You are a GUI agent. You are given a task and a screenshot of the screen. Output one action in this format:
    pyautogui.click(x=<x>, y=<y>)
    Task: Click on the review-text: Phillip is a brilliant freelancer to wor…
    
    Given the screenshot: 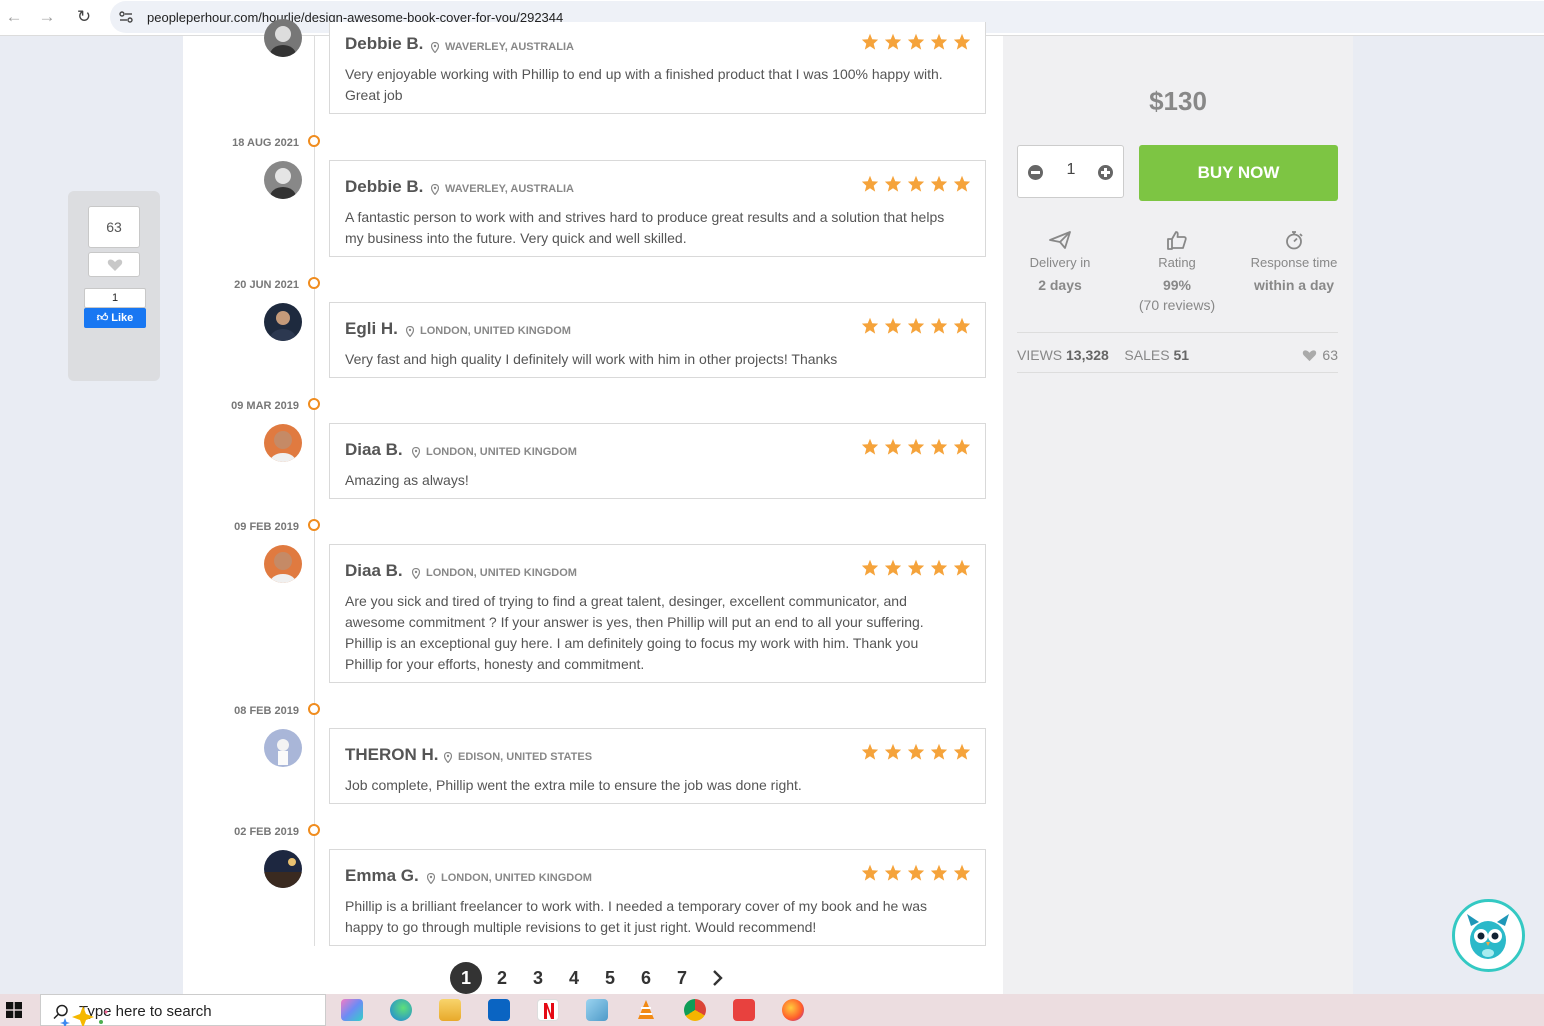 What is the action you would take?
    pyautogui.click(x=636, y=916)
    